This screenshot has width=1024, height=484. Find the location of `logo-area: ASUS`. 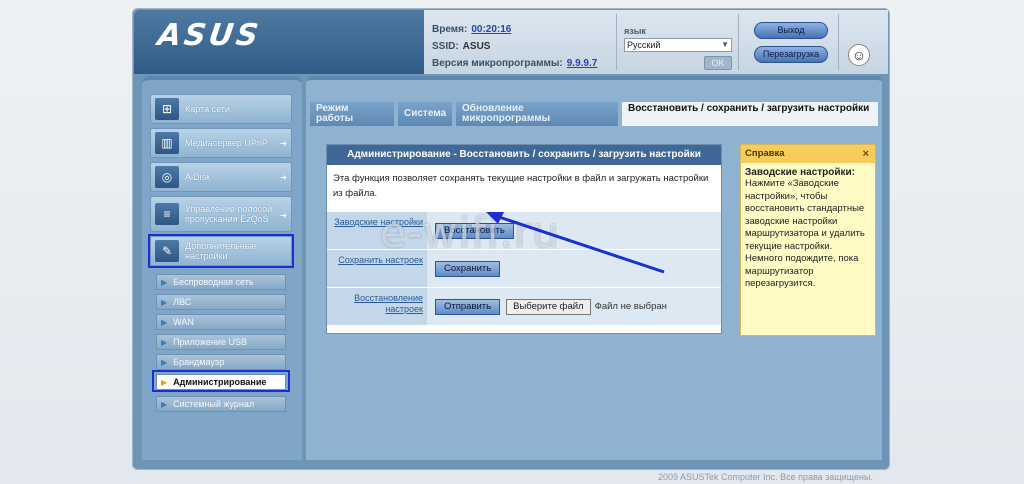

logo-area: ASUS is located at coordinates (279, 42).